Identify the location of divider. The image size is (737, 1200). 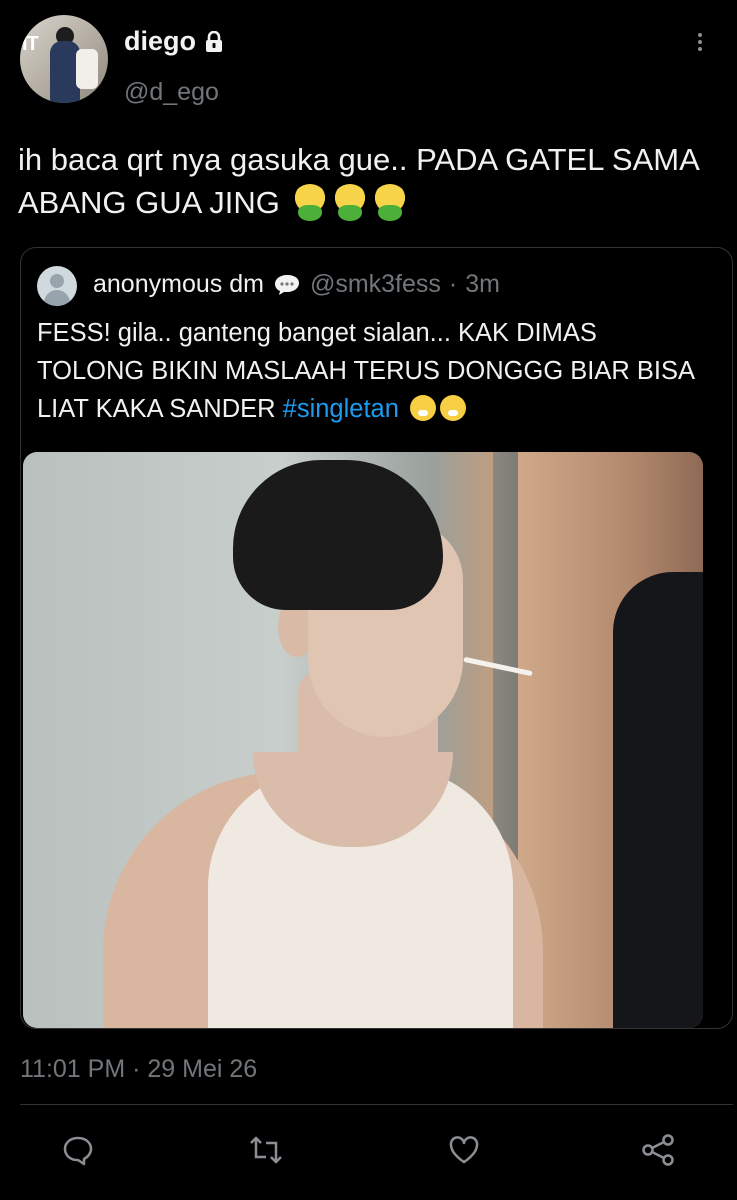
(376, 1104).